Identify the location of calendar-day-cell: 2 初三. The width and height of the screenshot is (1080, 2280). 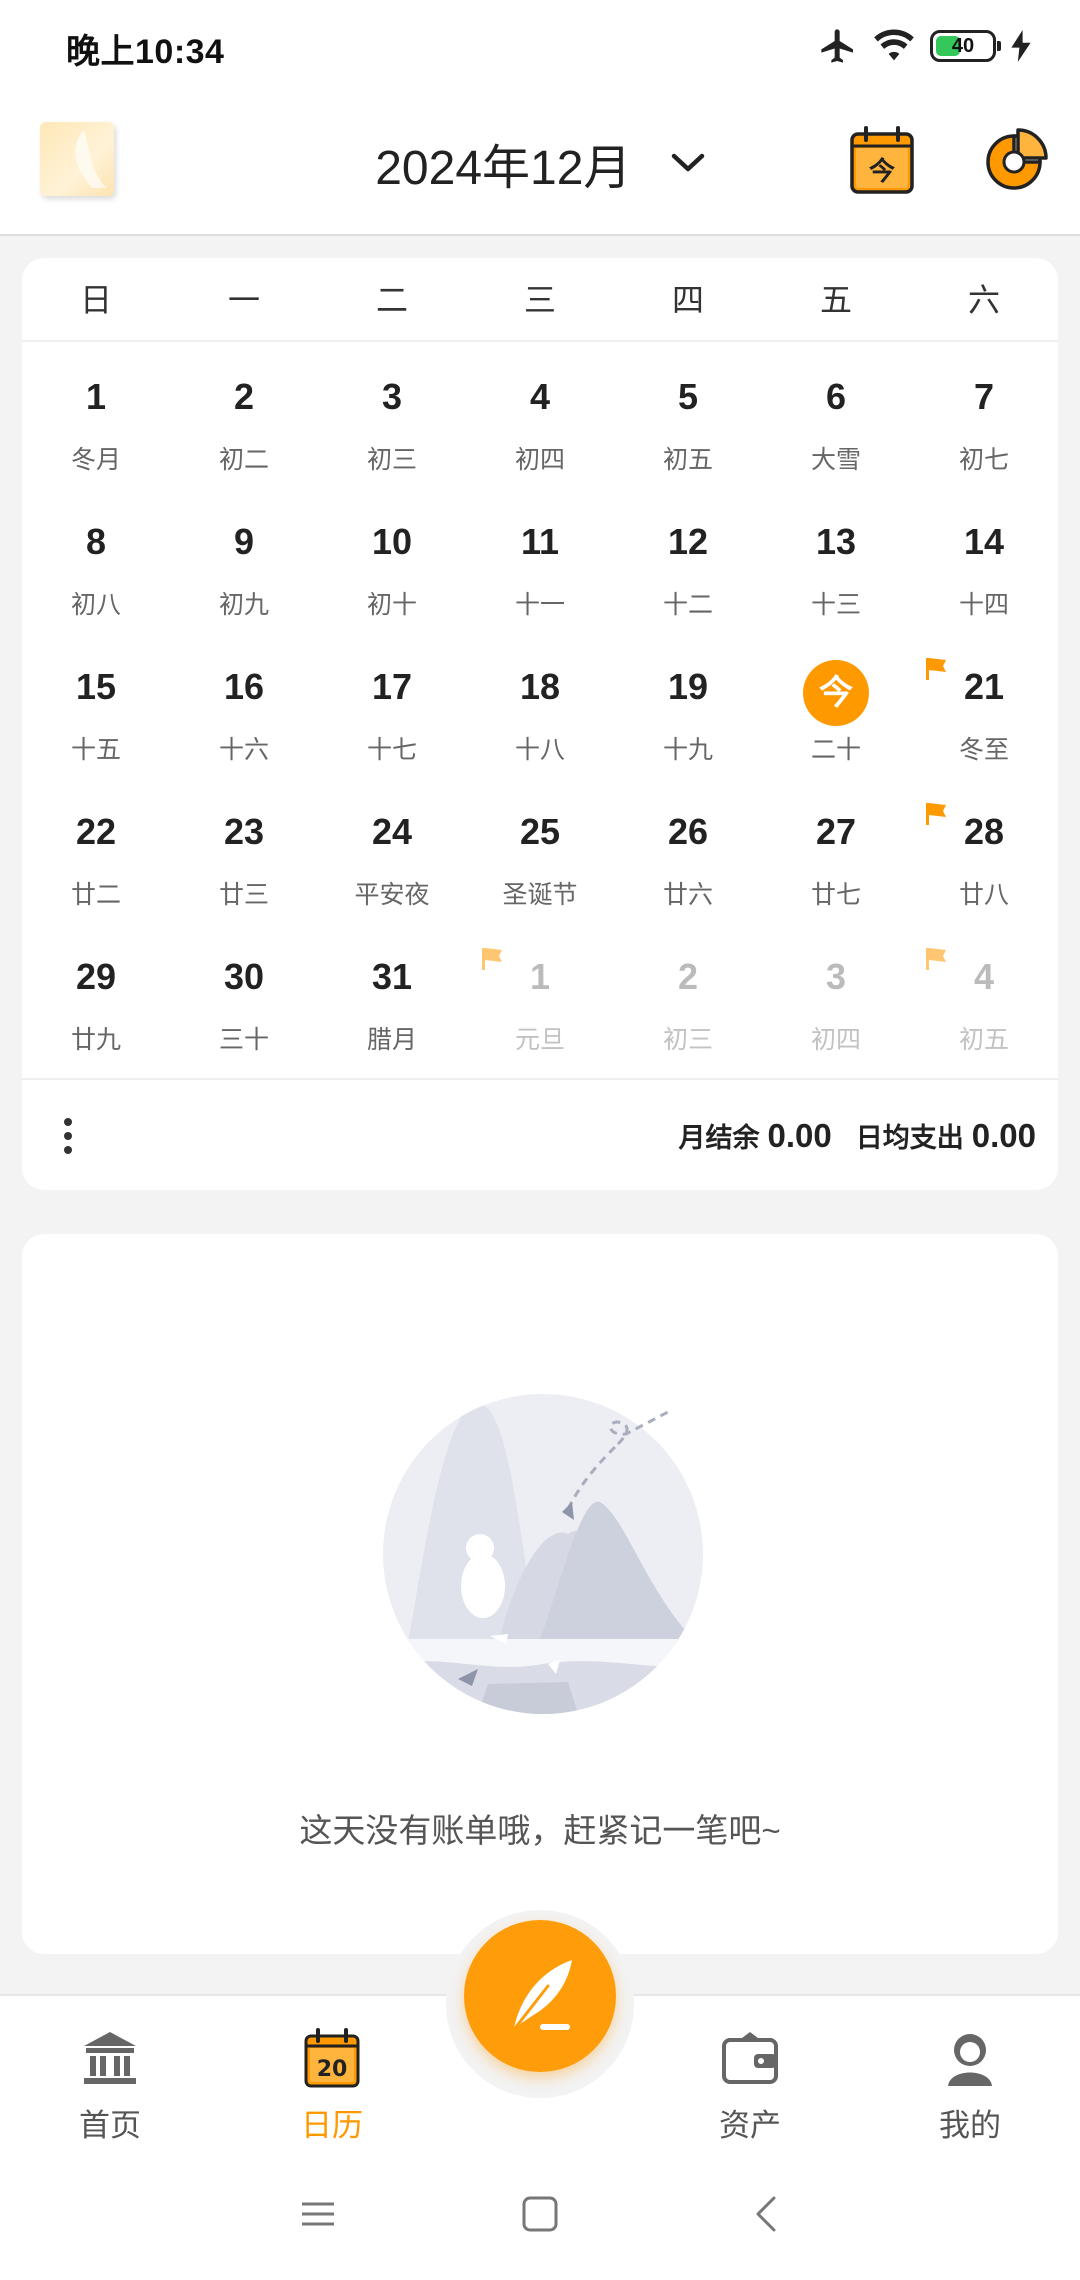
(688, 1000).